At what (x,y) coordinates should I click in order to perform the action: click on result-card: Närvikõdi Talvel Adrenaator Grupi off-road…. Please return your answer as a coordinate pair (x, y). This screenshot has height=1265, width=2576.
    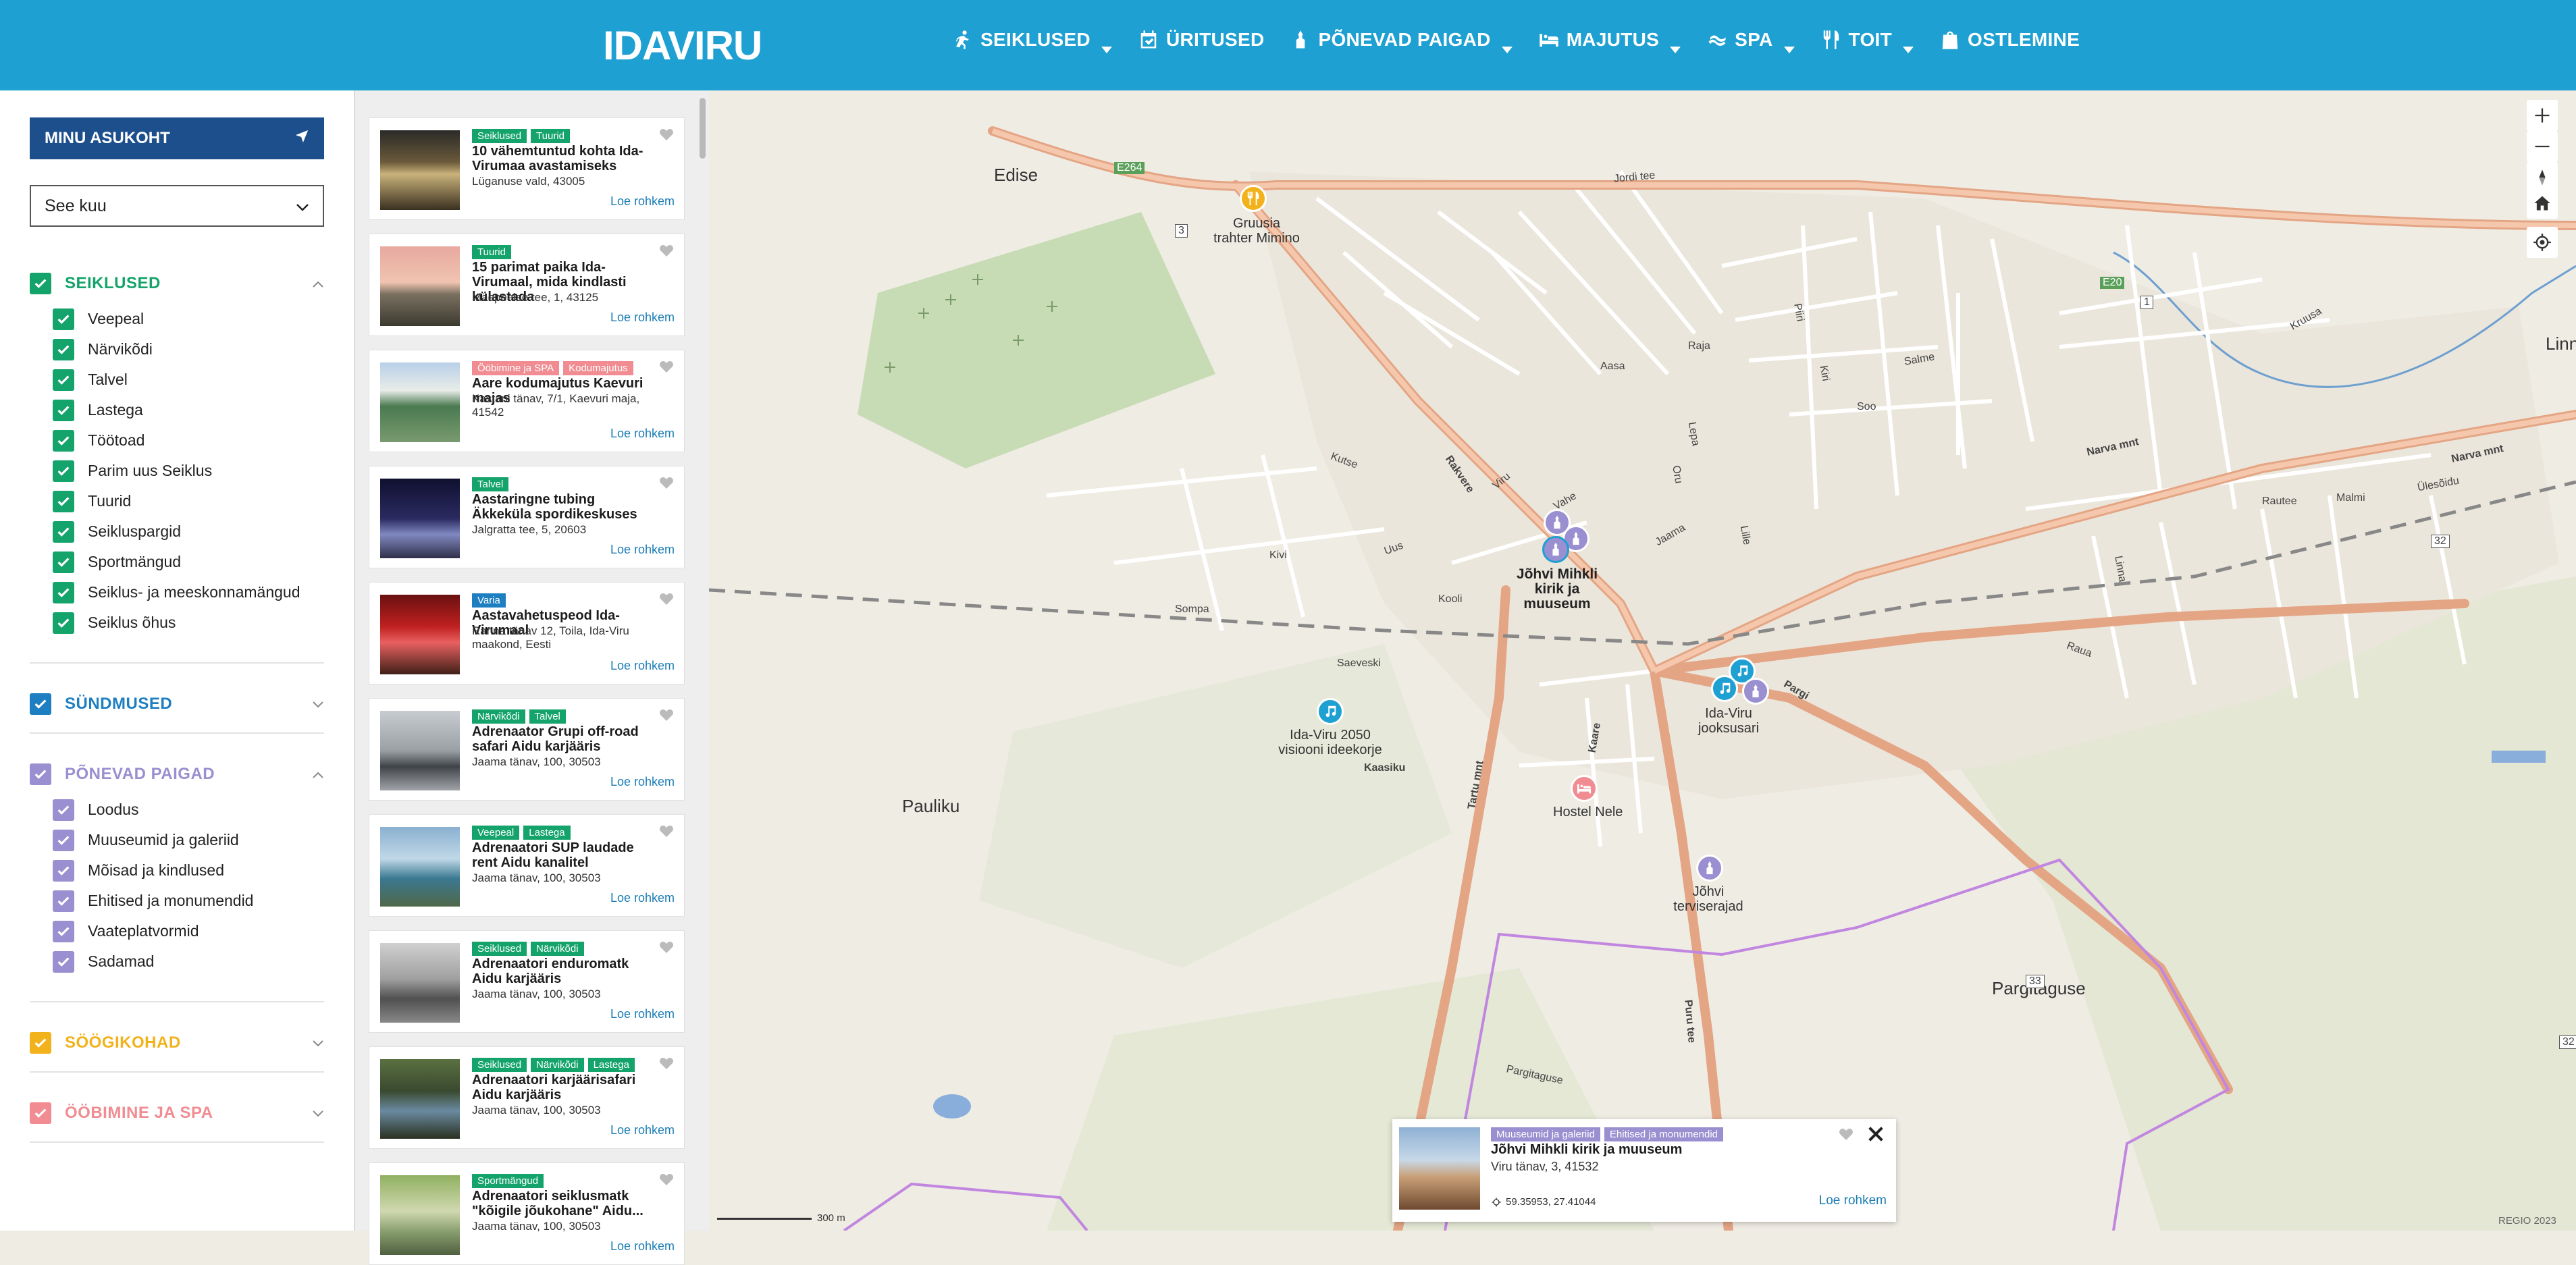
    Looking at the image, I should click on (527, 749).